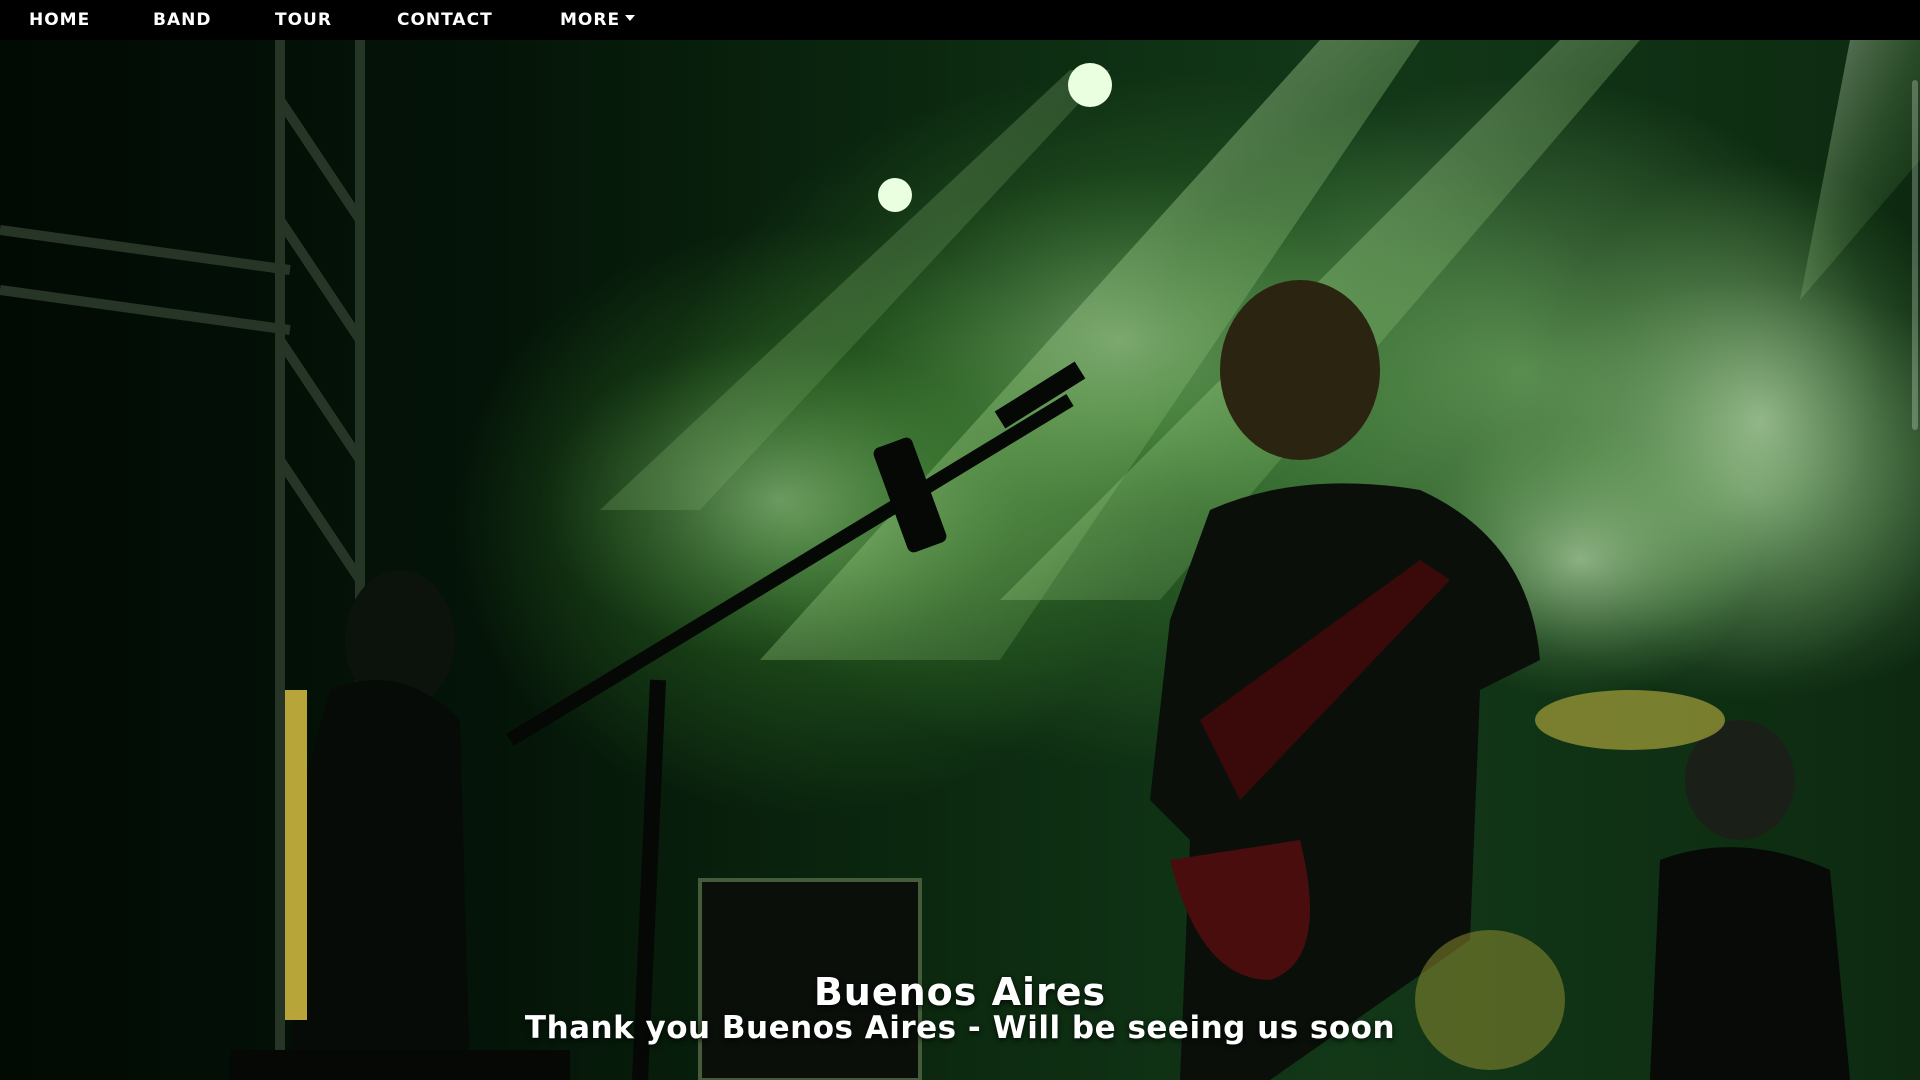 The image size is (1920, 1080). What do you see at coordinates (303, 20) in the screenshot?
I see `nav-tour-link: Tour` at bounding box center [303, 20].